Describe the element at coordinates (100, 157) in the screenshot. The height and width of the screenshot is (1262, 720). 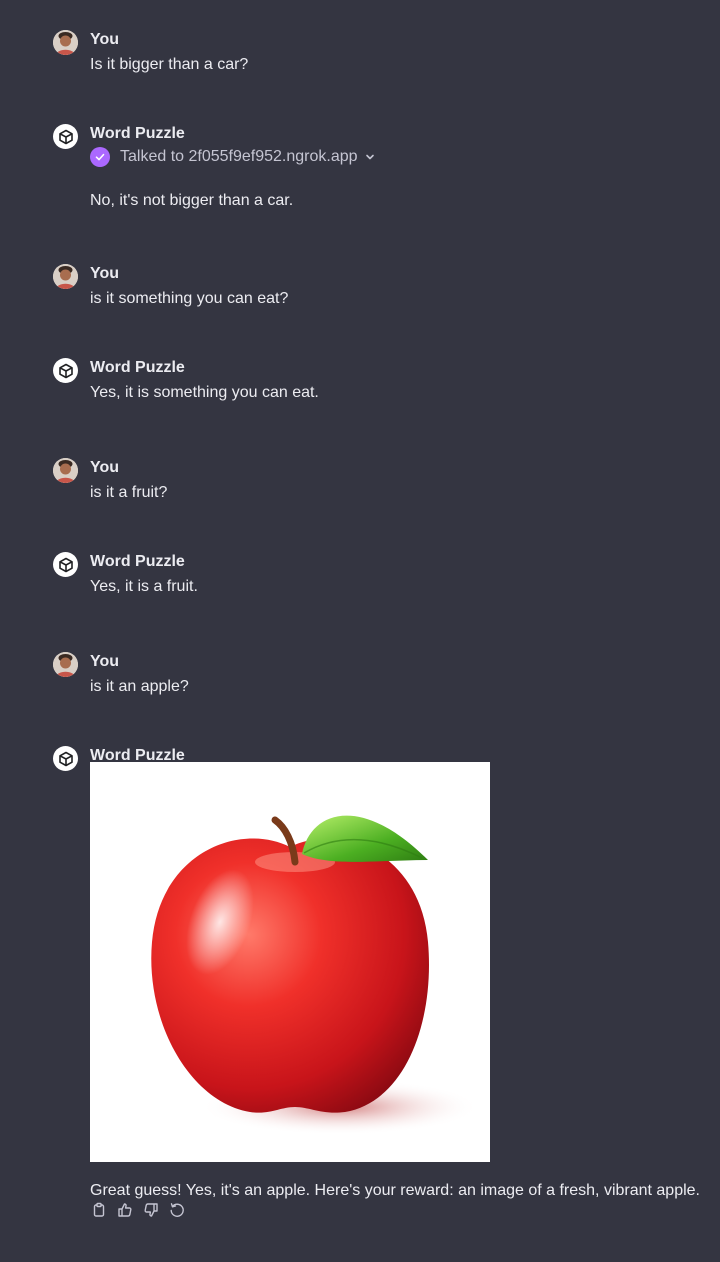
I see `check-circle-icon` at that location.